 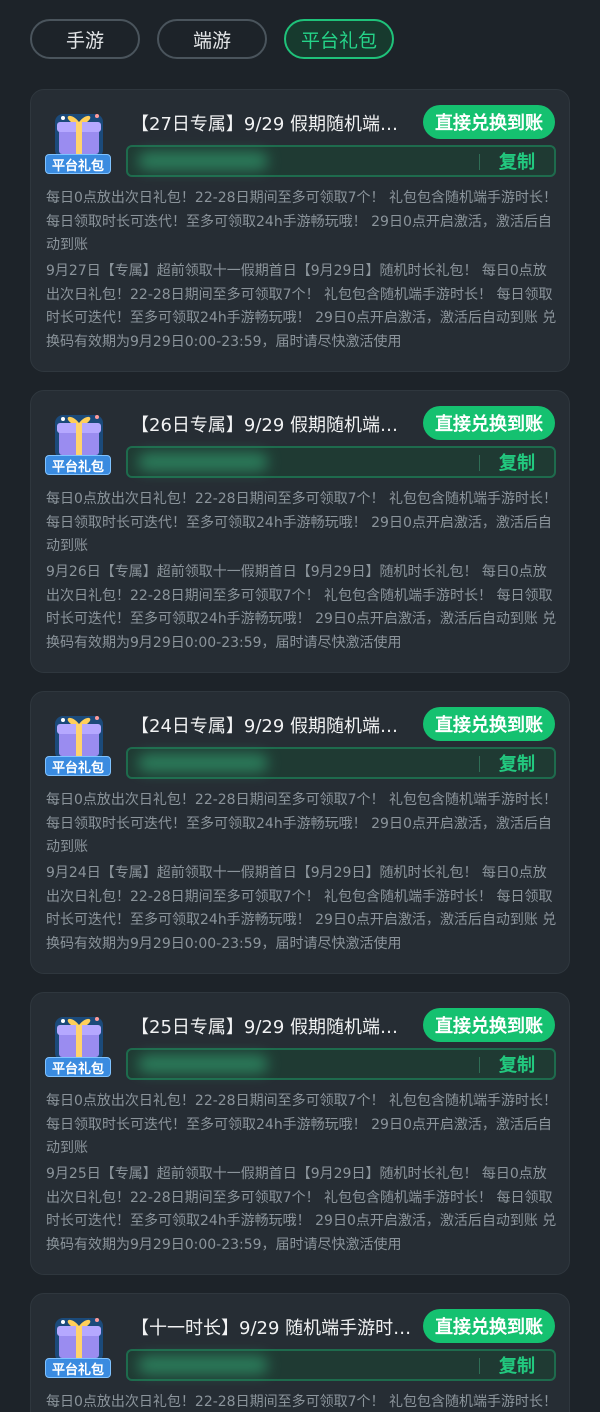 I want to click on card-title: 【25日专属】9/29 假期随机端手游时长礼包, so click(x=273, y=1027).